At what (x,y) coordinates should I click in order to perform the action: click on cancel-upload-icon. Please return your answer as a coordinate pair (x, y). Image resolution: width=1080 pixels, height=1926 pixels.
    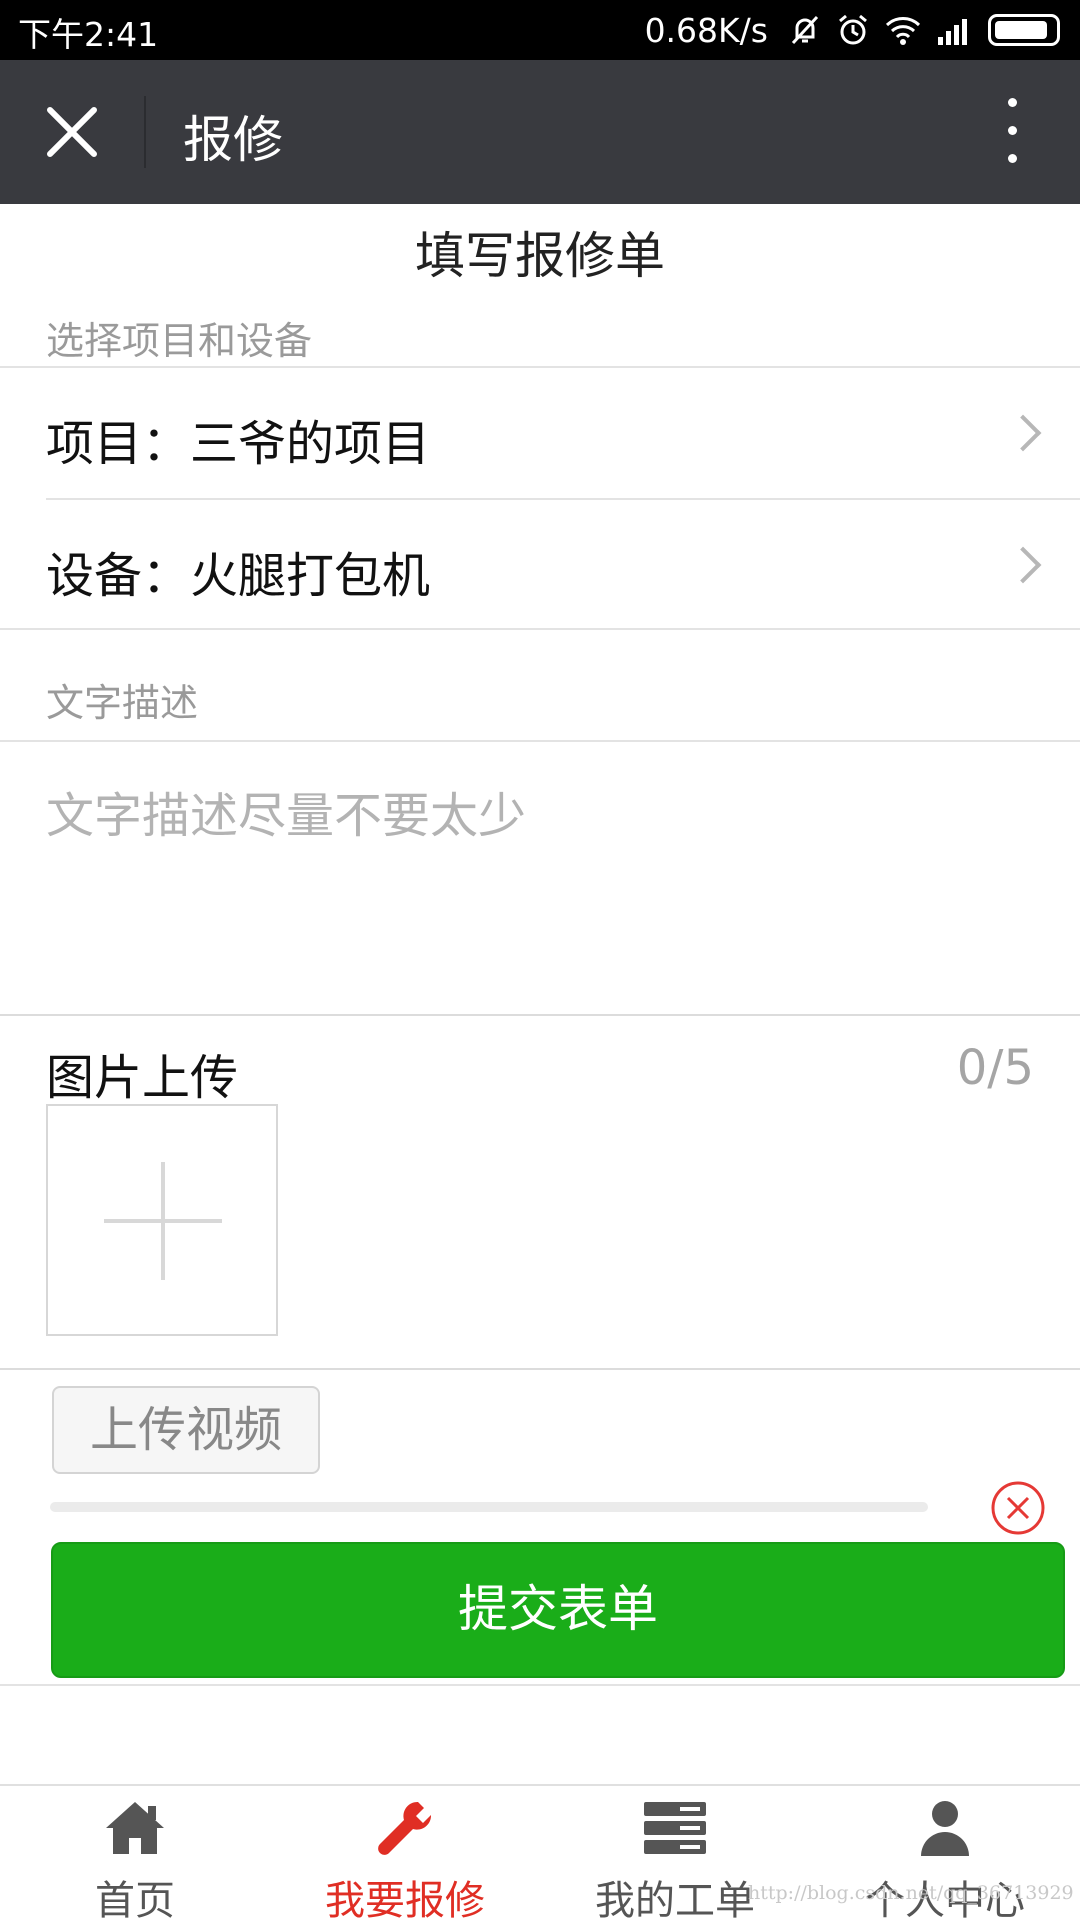
    Looking at the image, I should click on (1018, 1508).